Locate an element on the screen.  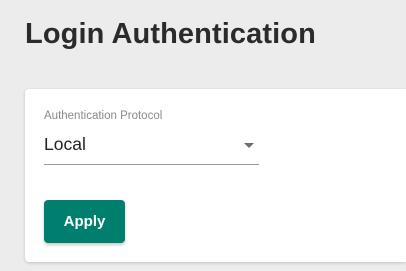
authentication-protocol-value: Local is located at coordinates (65, 144).